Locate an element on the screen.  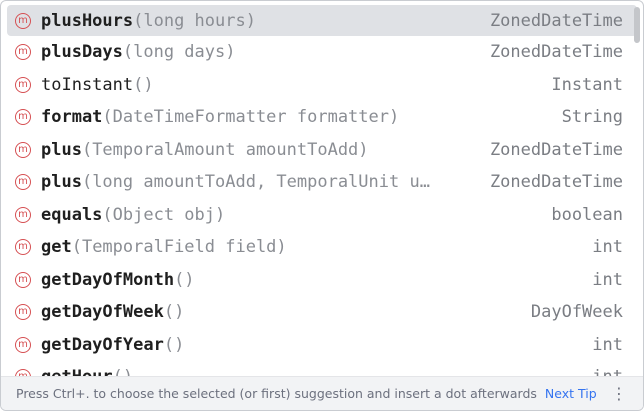
suggestion-item: m getDayOfWeek () DayOfWeek is located at coordinates (322, 312).